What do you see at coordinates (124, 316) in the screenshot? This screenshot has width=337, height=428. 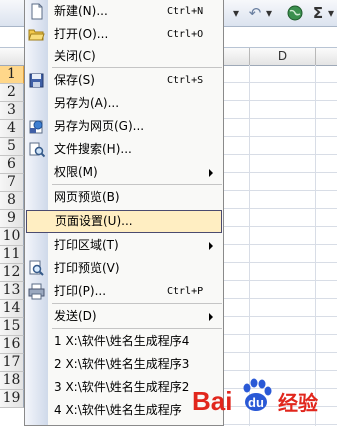 I see `menu-item-14: 发送(D)` at bounding box center [124, 316].